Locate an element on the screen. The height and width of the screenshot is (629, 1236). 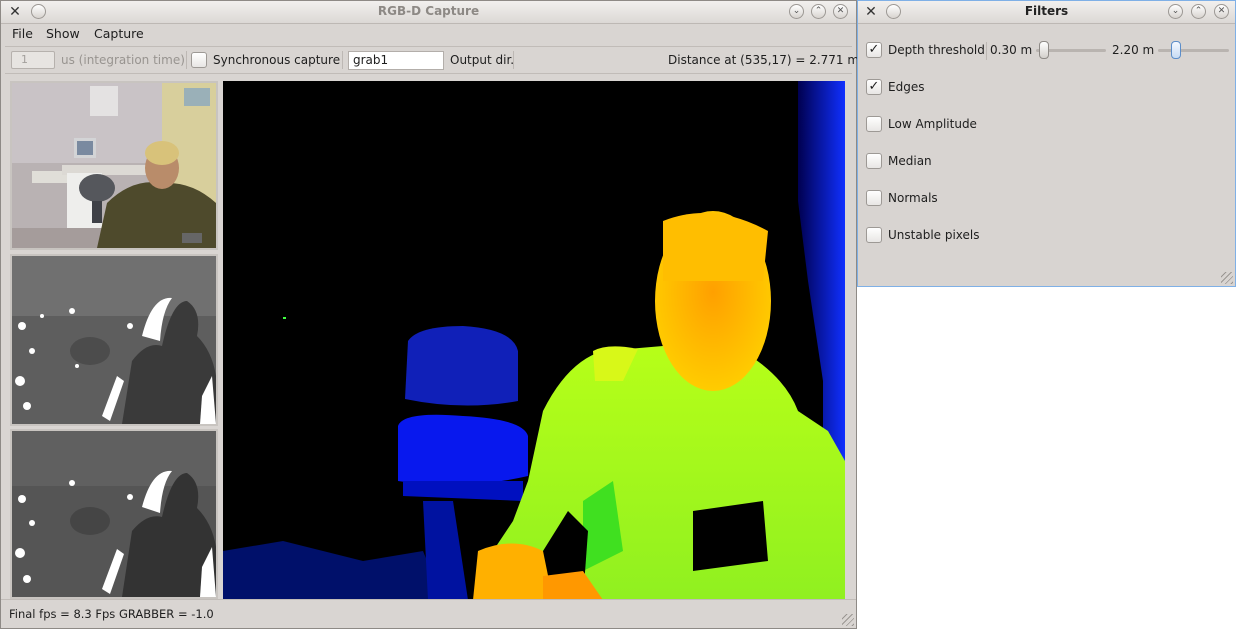
status-text: Final fps = 8.3 Fps GRABBER = -1.0 is located at coordinates (111, 614).